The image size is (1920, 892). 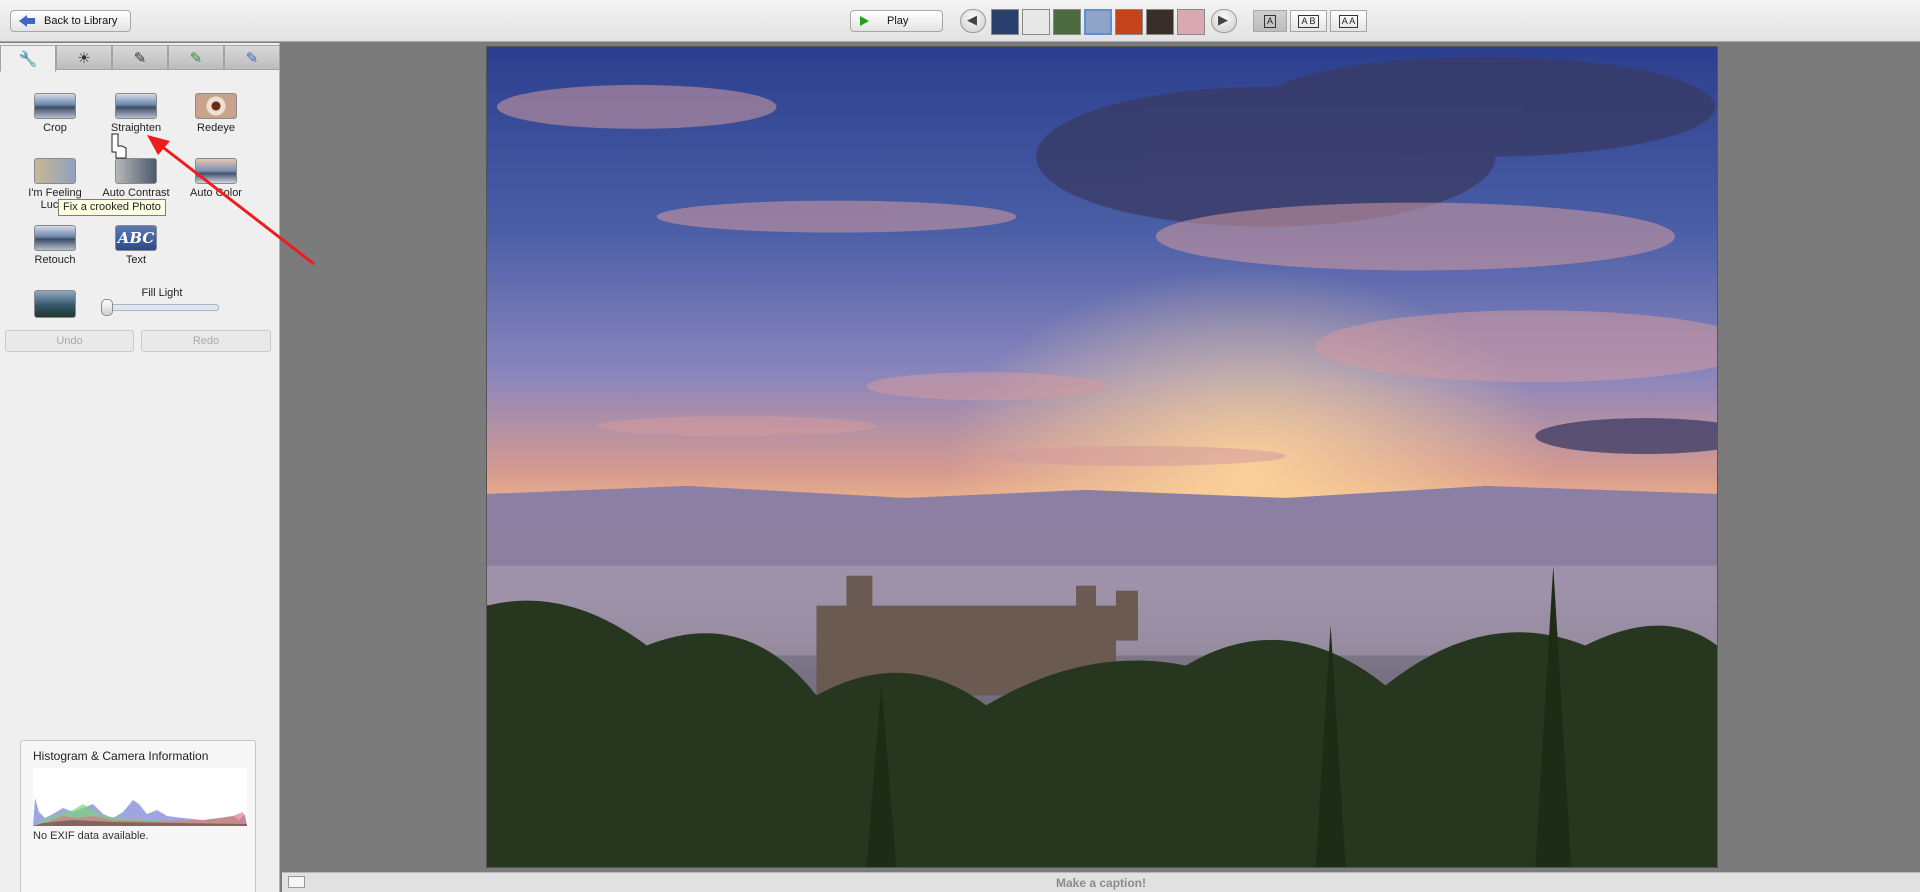 I want to click on fill-light-slider-handle, so click(x=107, y=307).